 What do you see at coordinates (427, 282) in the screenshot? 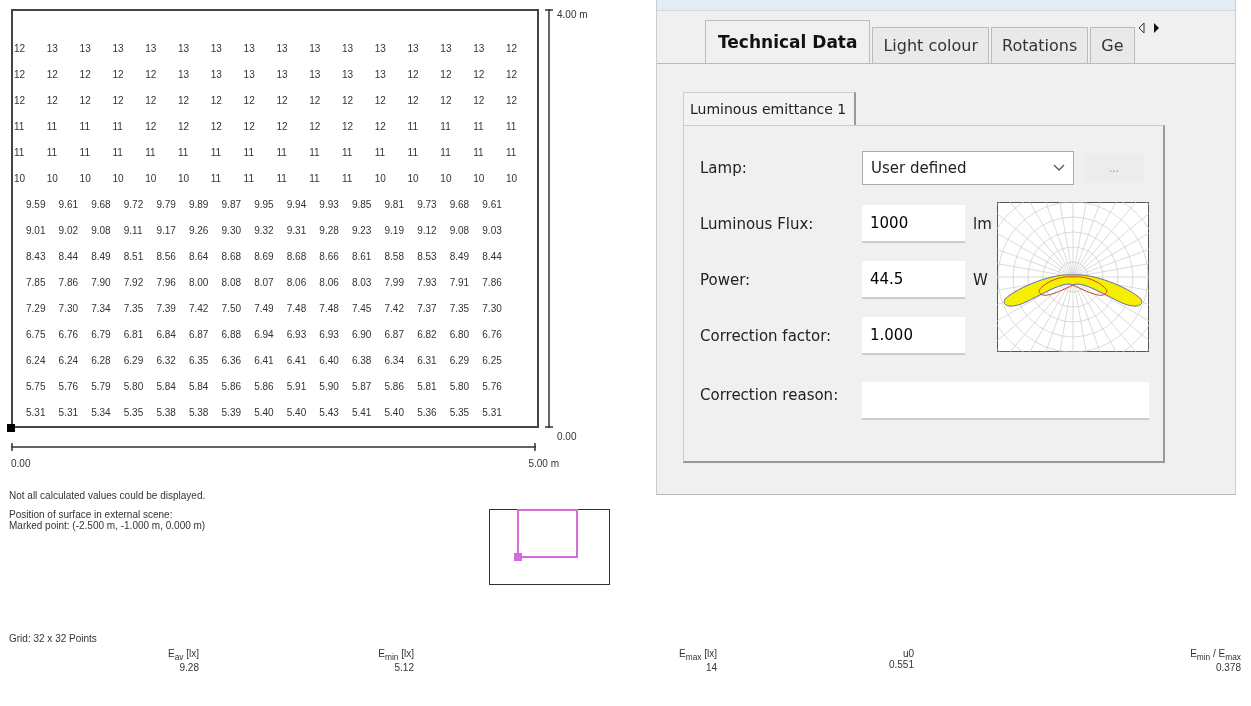
I see `illuminance-value: 7.93` at bounding box center [427, 282].